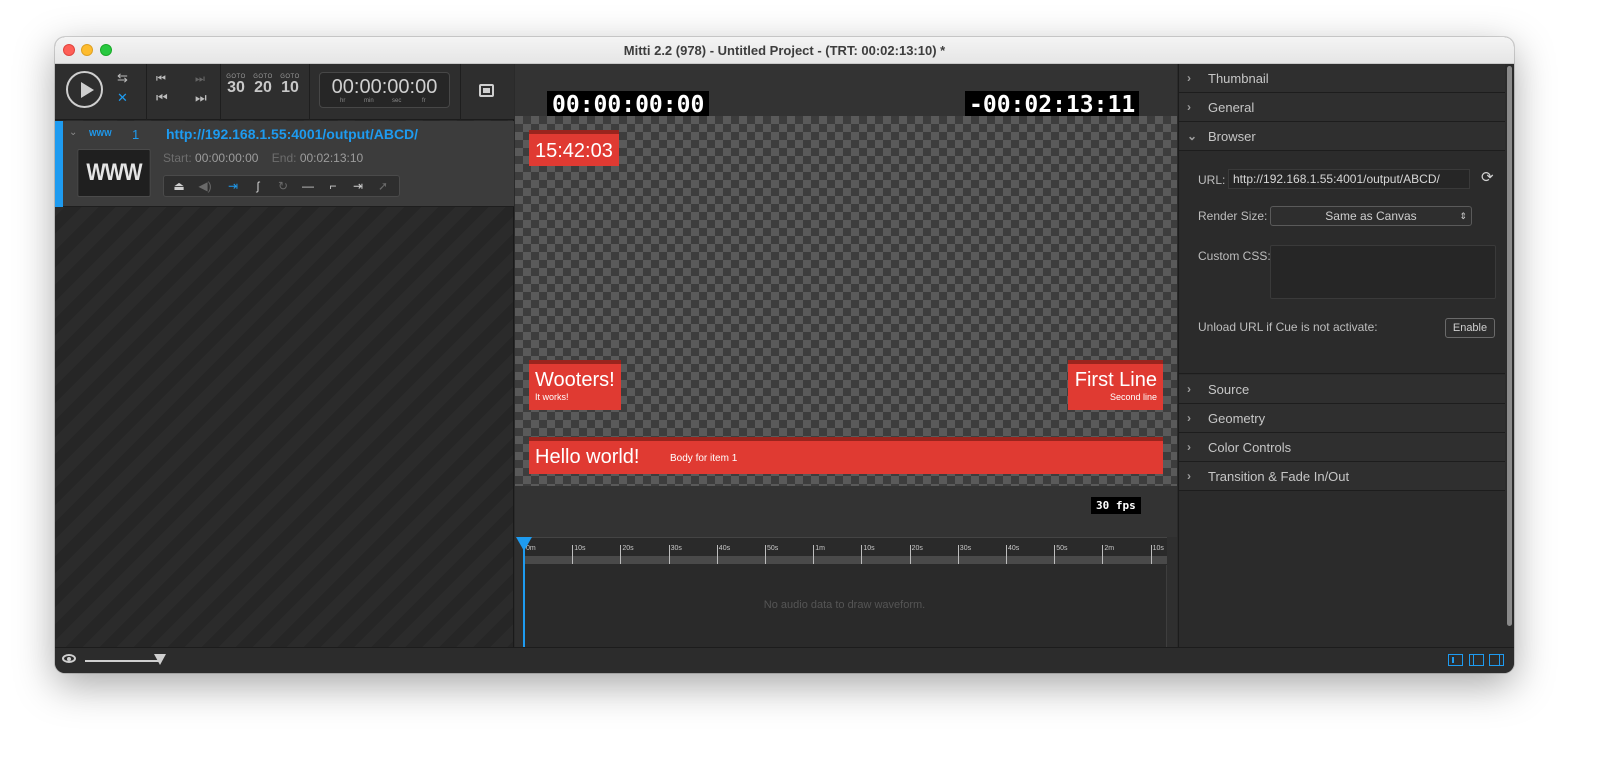 Image resolution: width=1600 pixels, height=760 pixels. What do you see at coordinates (574, 148) in the screenshot?
I see `clock-graphic: 15:42:03` at bounding box center [574, 148].